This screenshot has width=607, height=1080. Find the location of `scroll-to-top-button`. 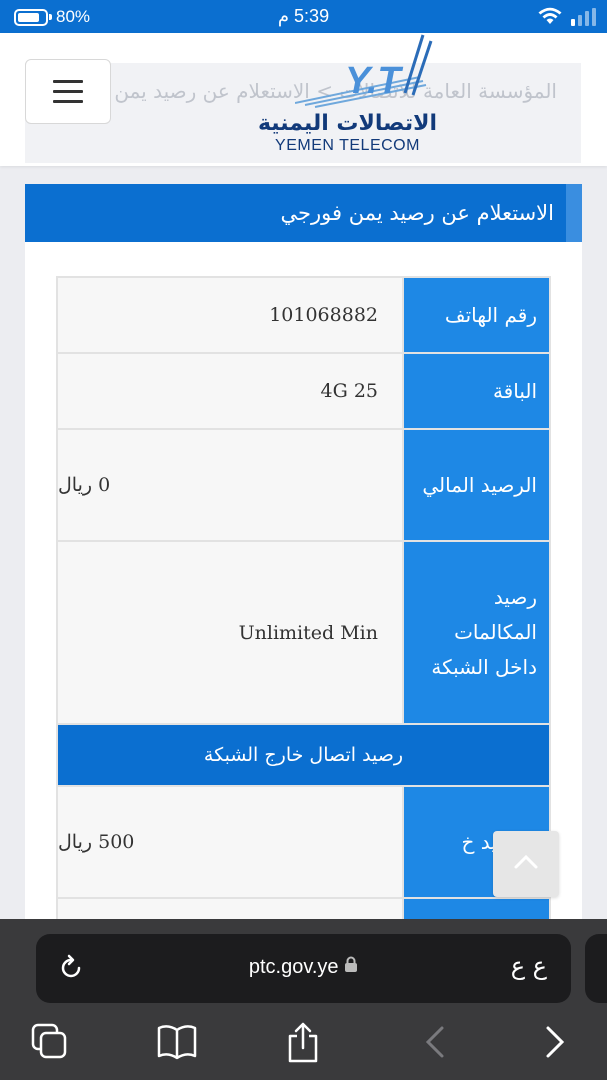

scroll-to-top-button is located at coordinates (526, 864).